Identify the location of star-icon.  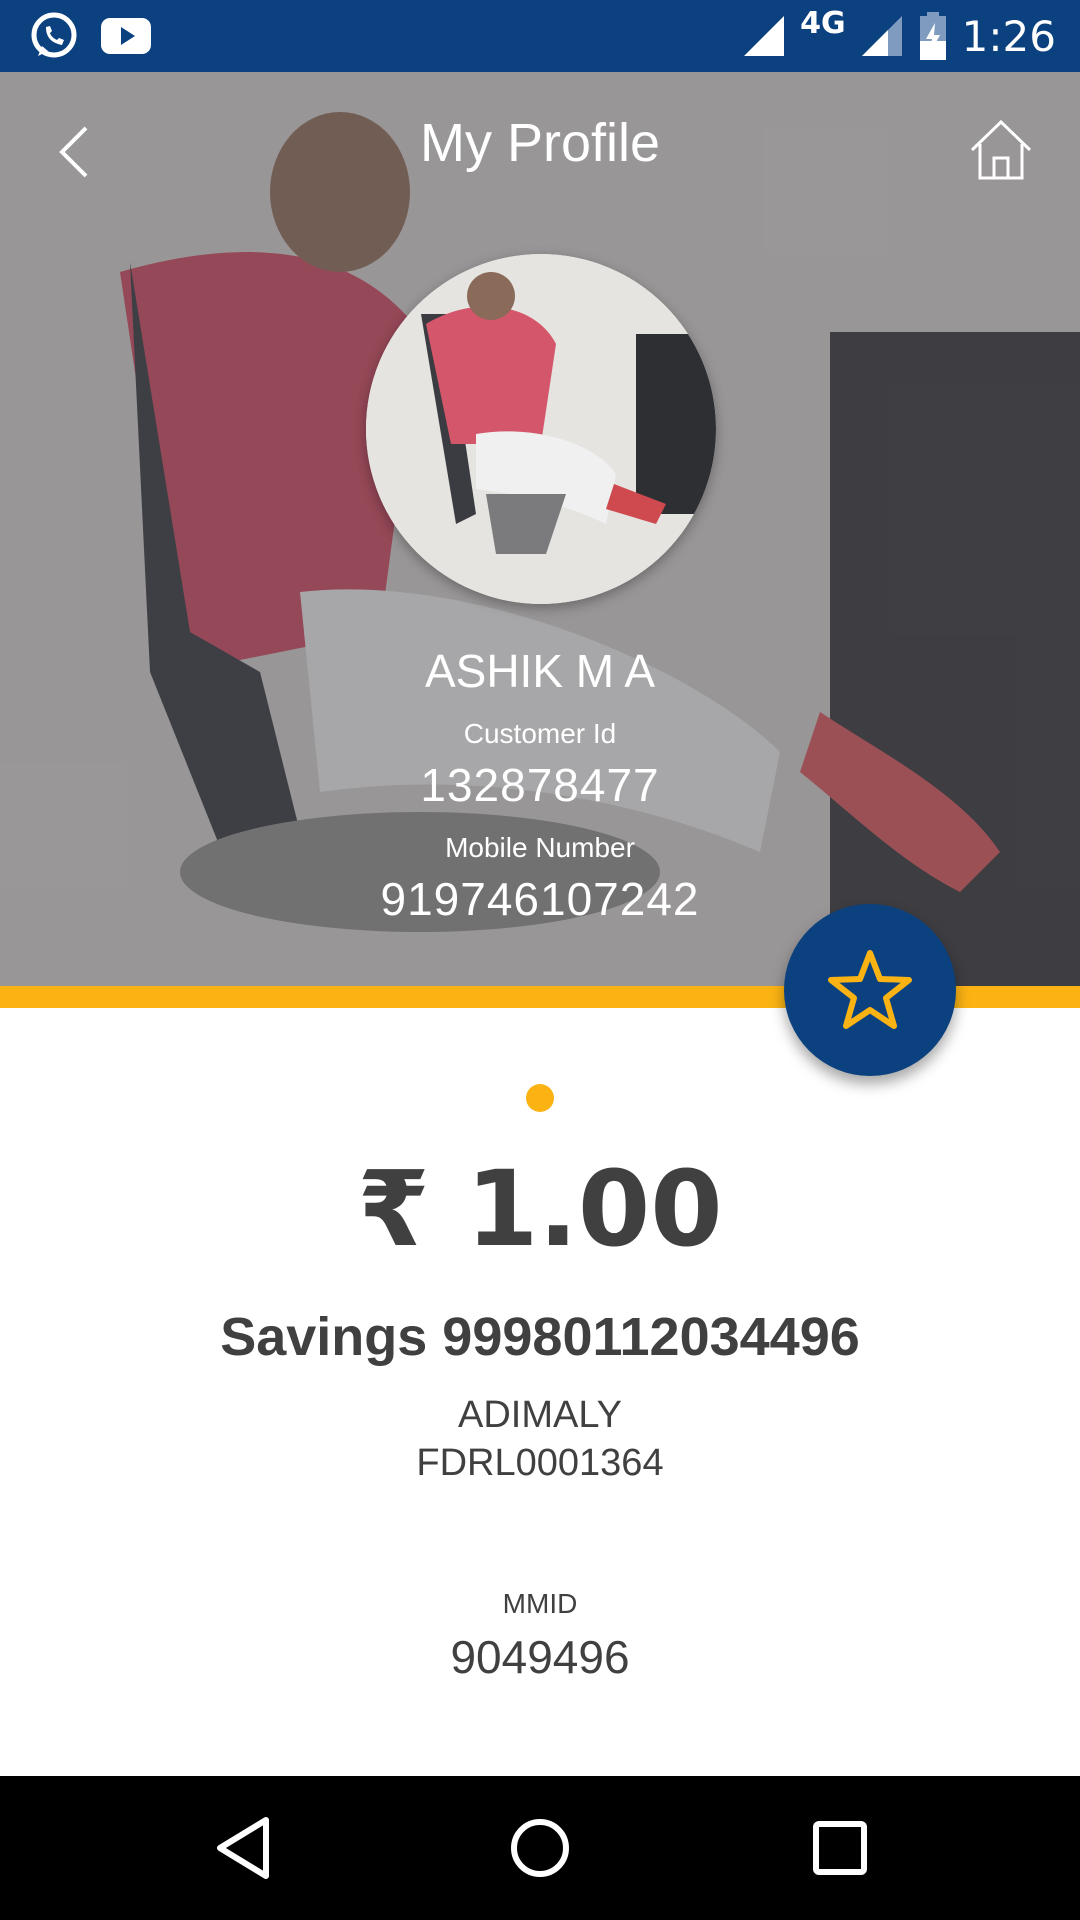
(870, 989).